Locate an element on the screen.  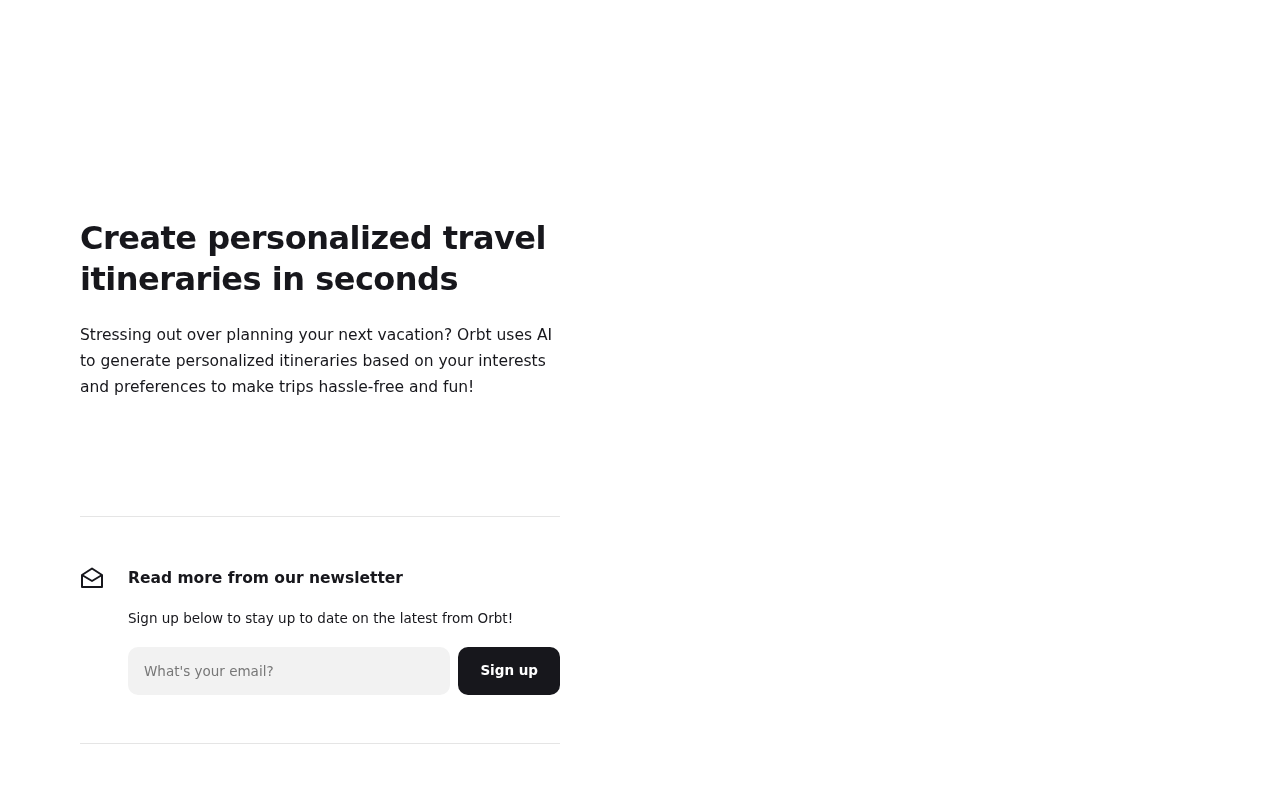
newsletter-heading: Read more from our newsletter is located at coordinates (266, 578).